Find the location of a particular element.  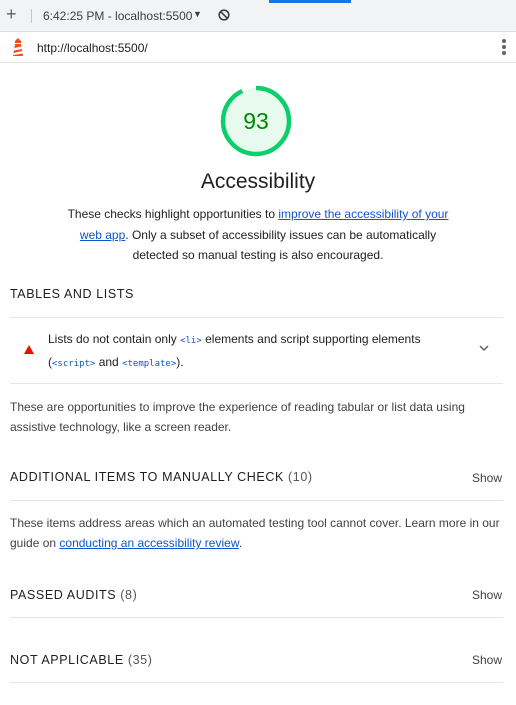

report-toolbar: + 6:42:25 PM - localhost:5500 ▼ is located at coordinates (258, 16).